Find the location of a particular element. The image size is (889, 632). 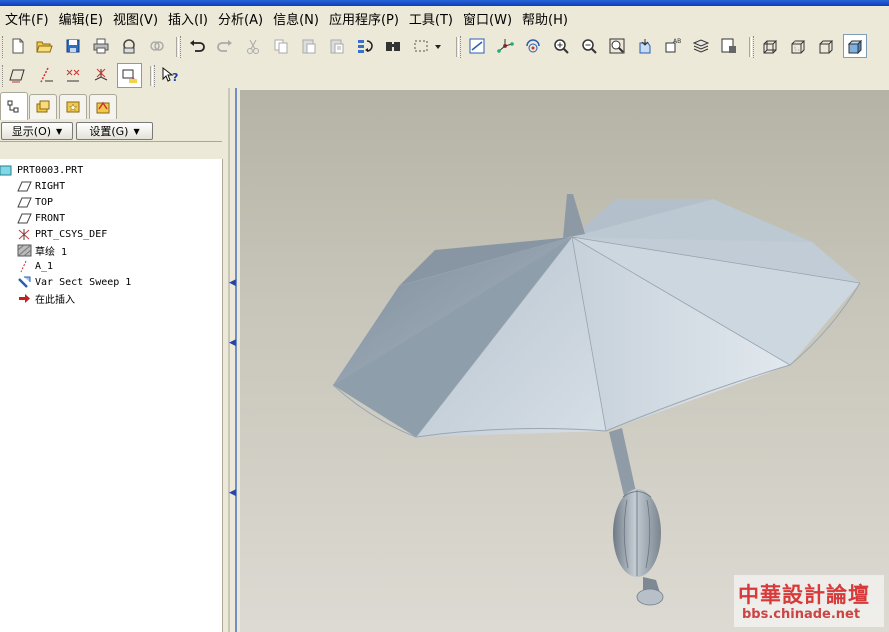

send-mail-icon is located at coordinates (129, 46).